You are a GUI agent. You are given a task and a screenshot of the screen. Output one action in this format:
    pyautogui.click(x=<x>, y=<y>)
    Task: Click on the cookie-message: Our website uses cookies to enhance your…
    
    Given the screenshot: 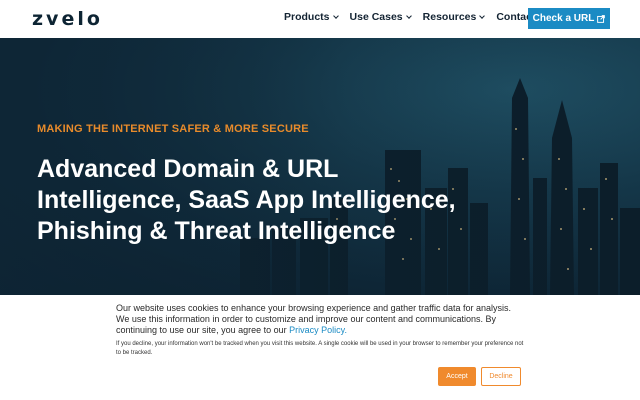 What is the action you would take?
    pyautogui.click(x=321, y=319)
    